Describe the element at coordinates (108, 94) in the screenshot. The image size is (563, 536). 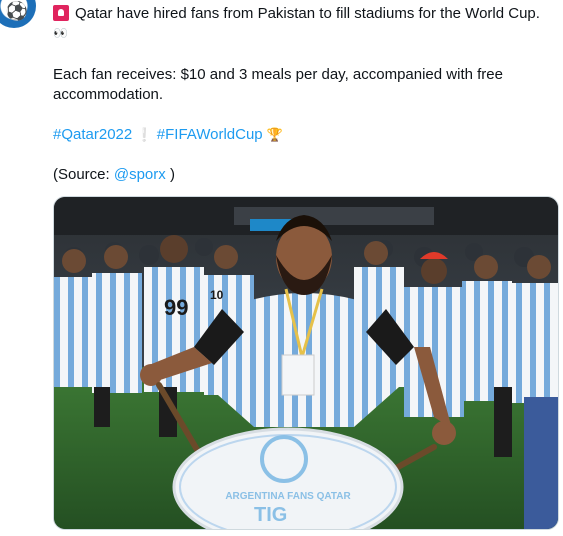
I see `tweet-line-3: accommodation.` at that location.